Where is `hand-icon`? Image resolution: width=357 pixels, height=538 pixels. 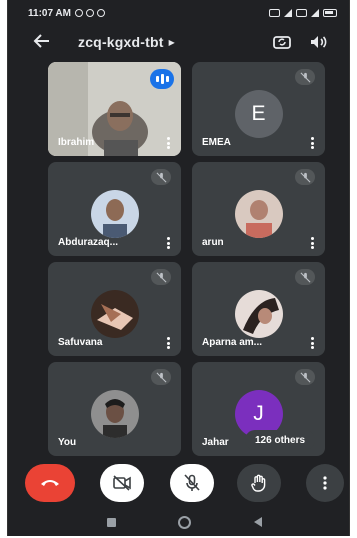 hand-icon is located at coordinates (258, 483).